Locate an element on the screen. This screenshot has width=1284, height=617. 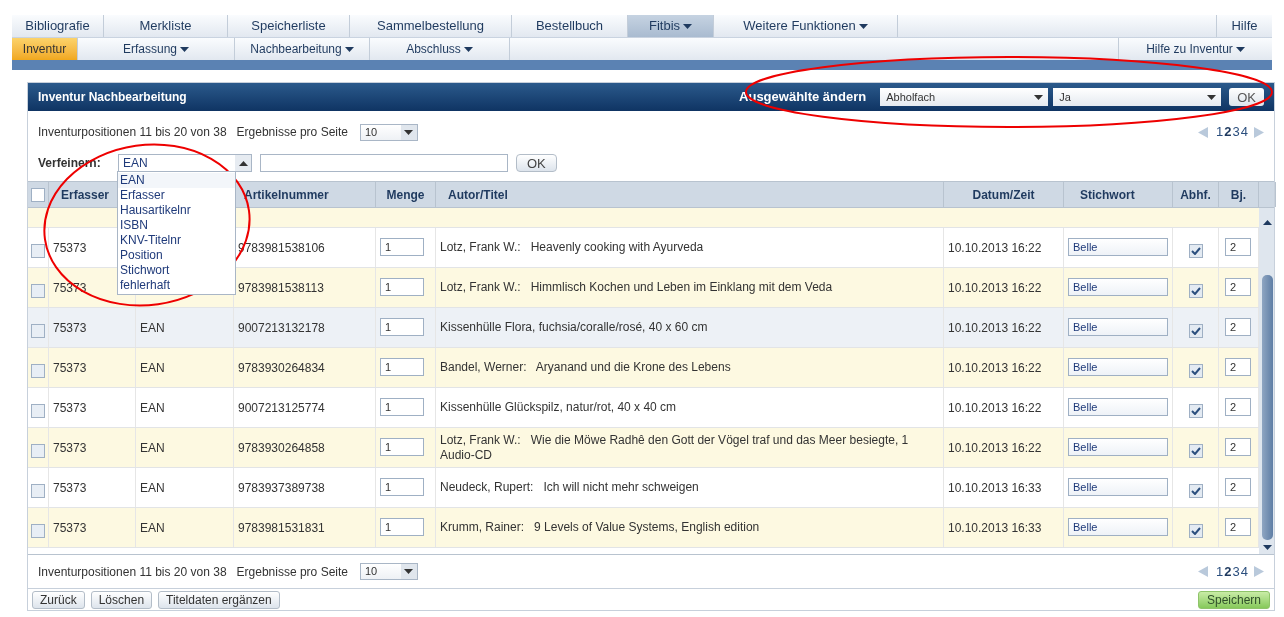
title-text: Bandel, Werner: Aryanand und die Krone des Lebens is located at coordinates (585, 367).